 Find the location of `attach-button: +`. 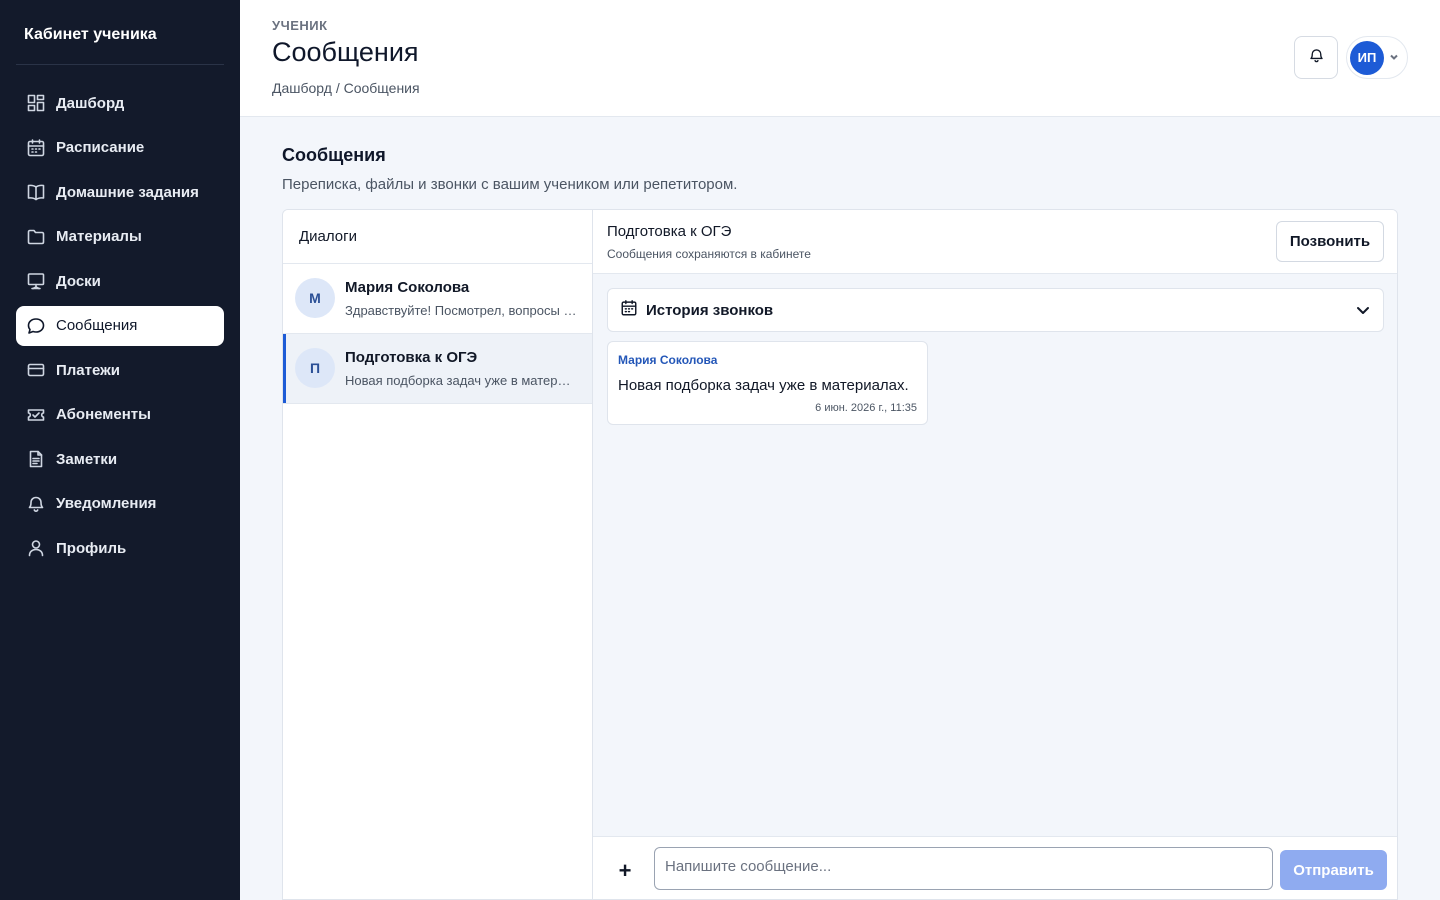

attach-button: + is located at coordinates (625, 871).